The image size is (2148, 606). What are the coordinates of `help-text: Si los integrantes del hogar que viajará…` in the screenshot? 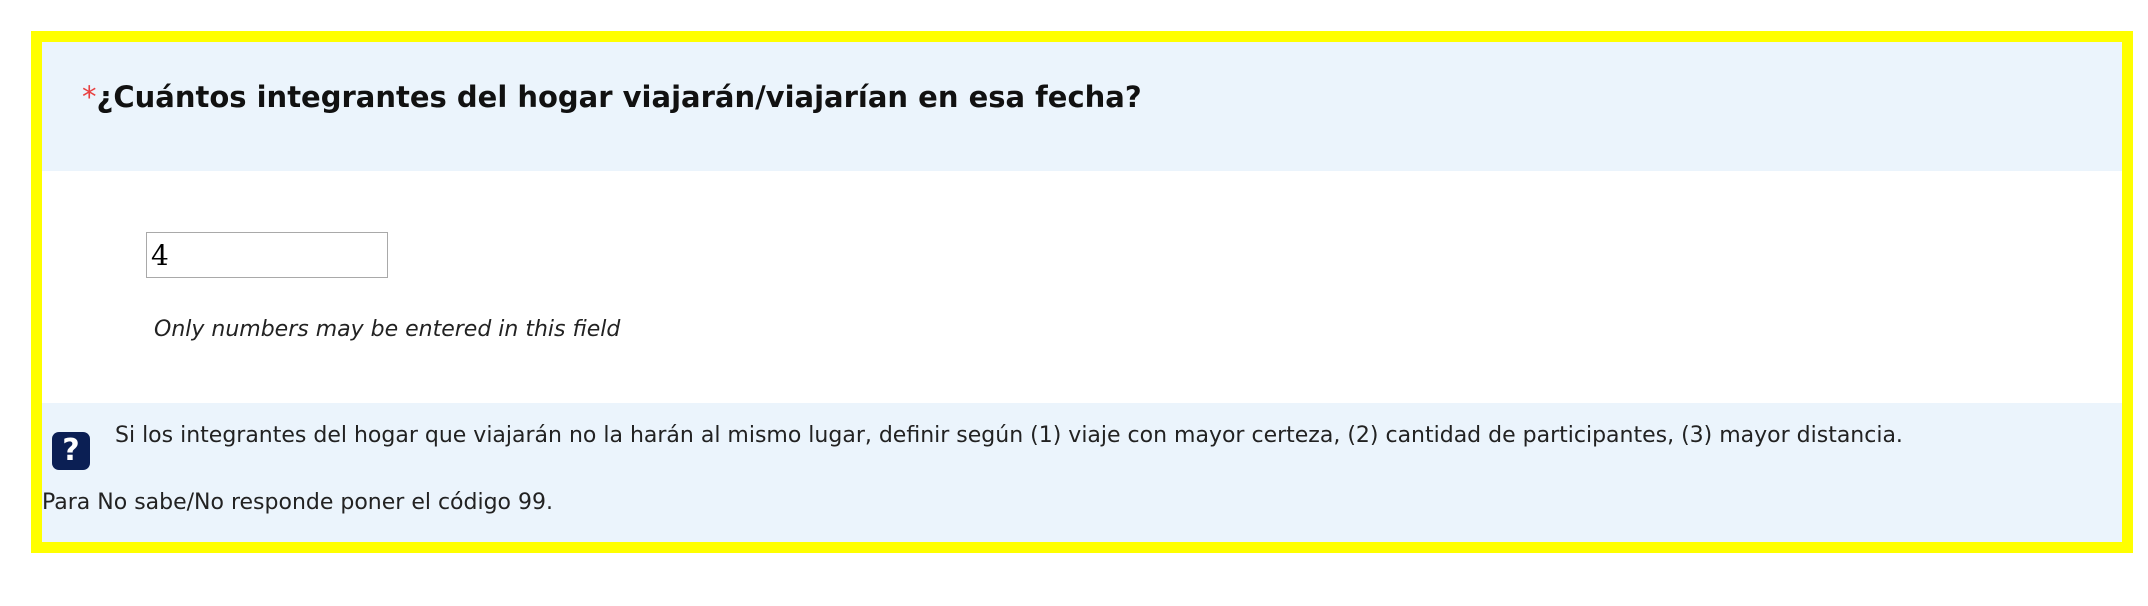 It's located at (1009, 435).